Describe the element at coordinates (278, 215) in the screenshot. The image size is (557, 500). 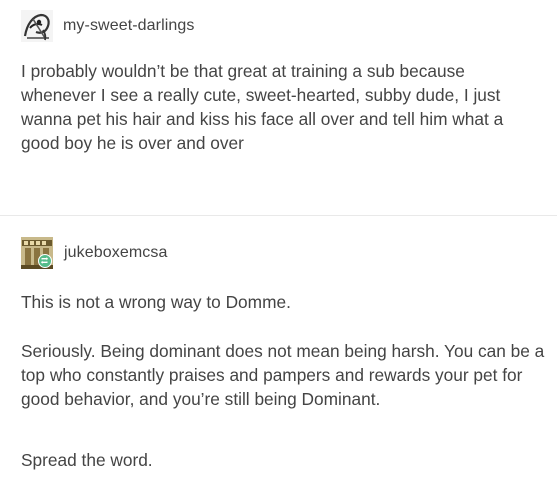
I see `post-divider` at that location.